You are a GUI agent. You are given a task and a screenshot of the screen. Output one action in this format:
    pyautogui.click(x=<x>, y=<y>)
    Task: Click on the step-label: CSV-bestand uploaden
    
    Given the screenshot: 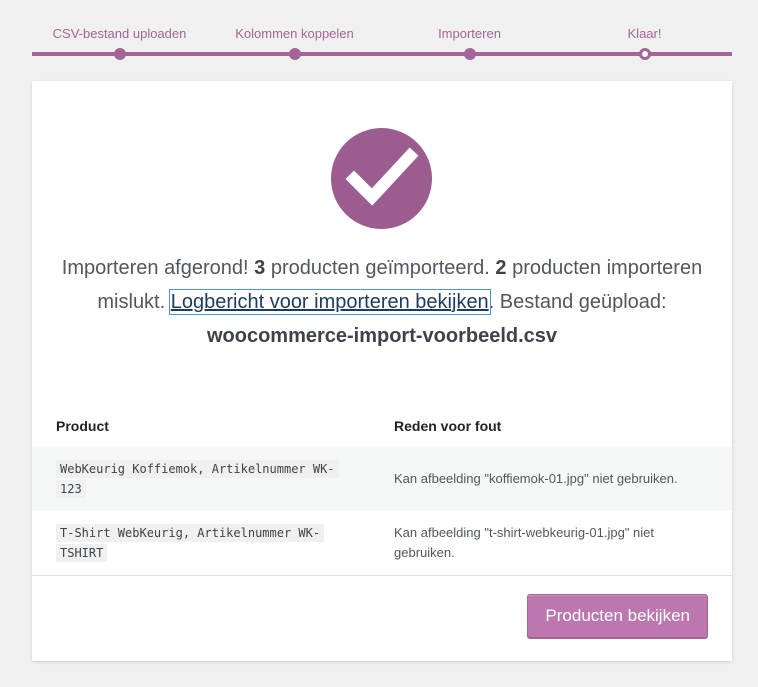 What is the action you would take?
    pyautogui.click(x=119, y=33)
    